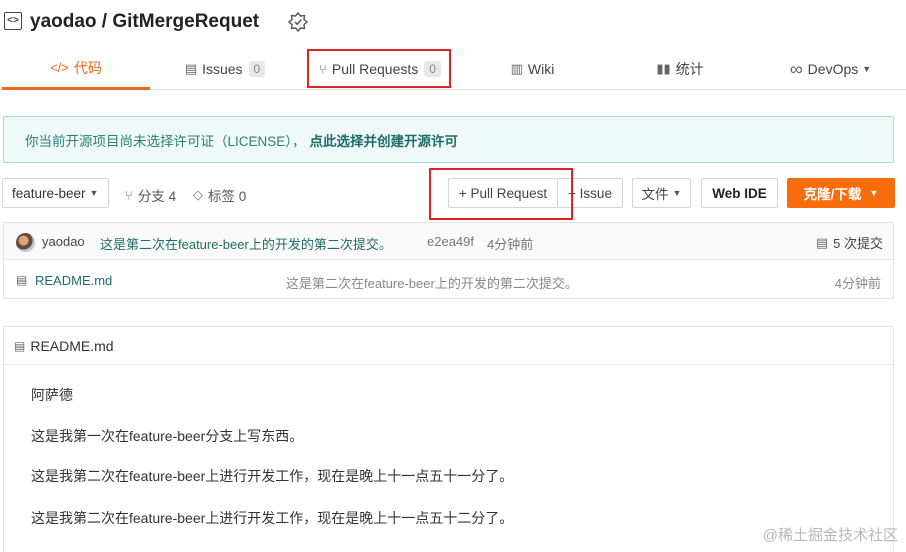  What do you see at coordinates (516, 68) in the screenshot?
I see `wiki-icon: ▥` at bounding box center [516, 68].